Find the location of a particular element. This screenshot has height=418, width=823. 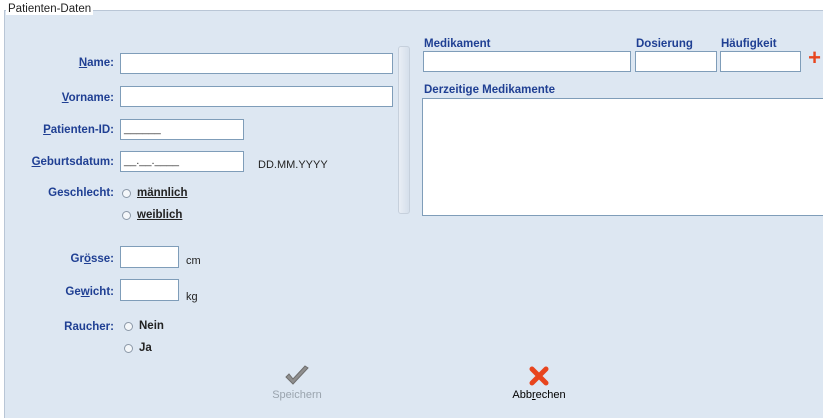

gender-radio-female: weiblich is located at coordinates (152, 215).